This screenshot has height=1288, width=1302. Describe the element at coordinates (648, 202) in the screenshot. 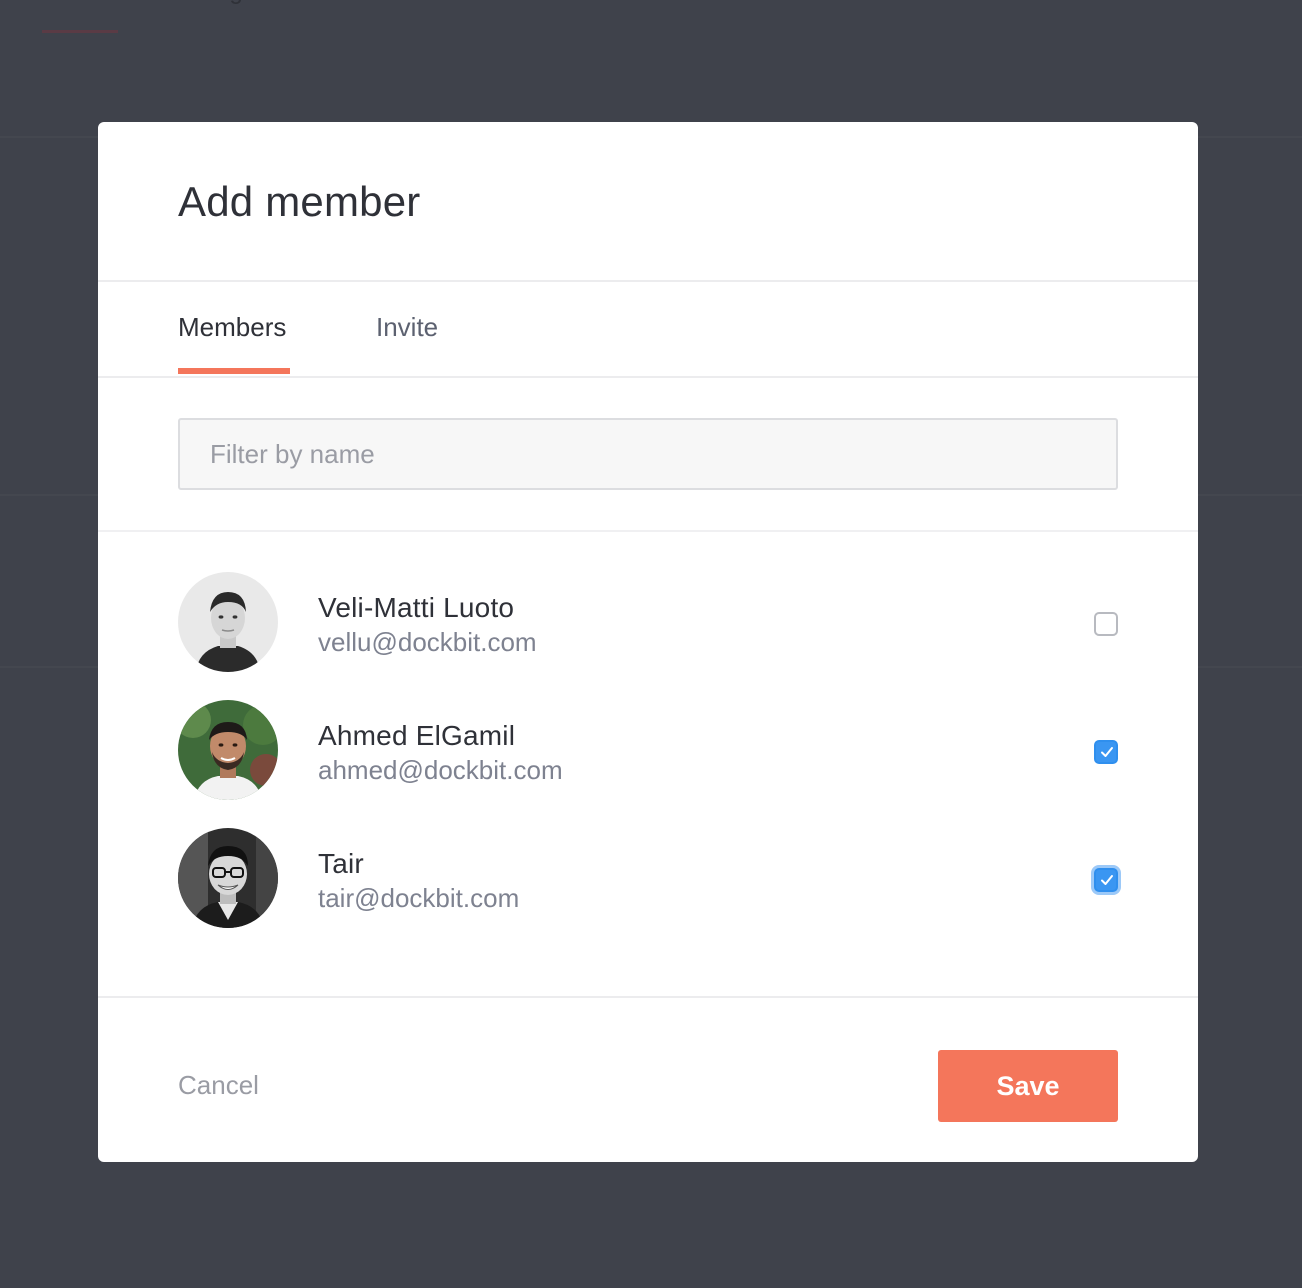

I see `dialog-header: Add member` at that location.